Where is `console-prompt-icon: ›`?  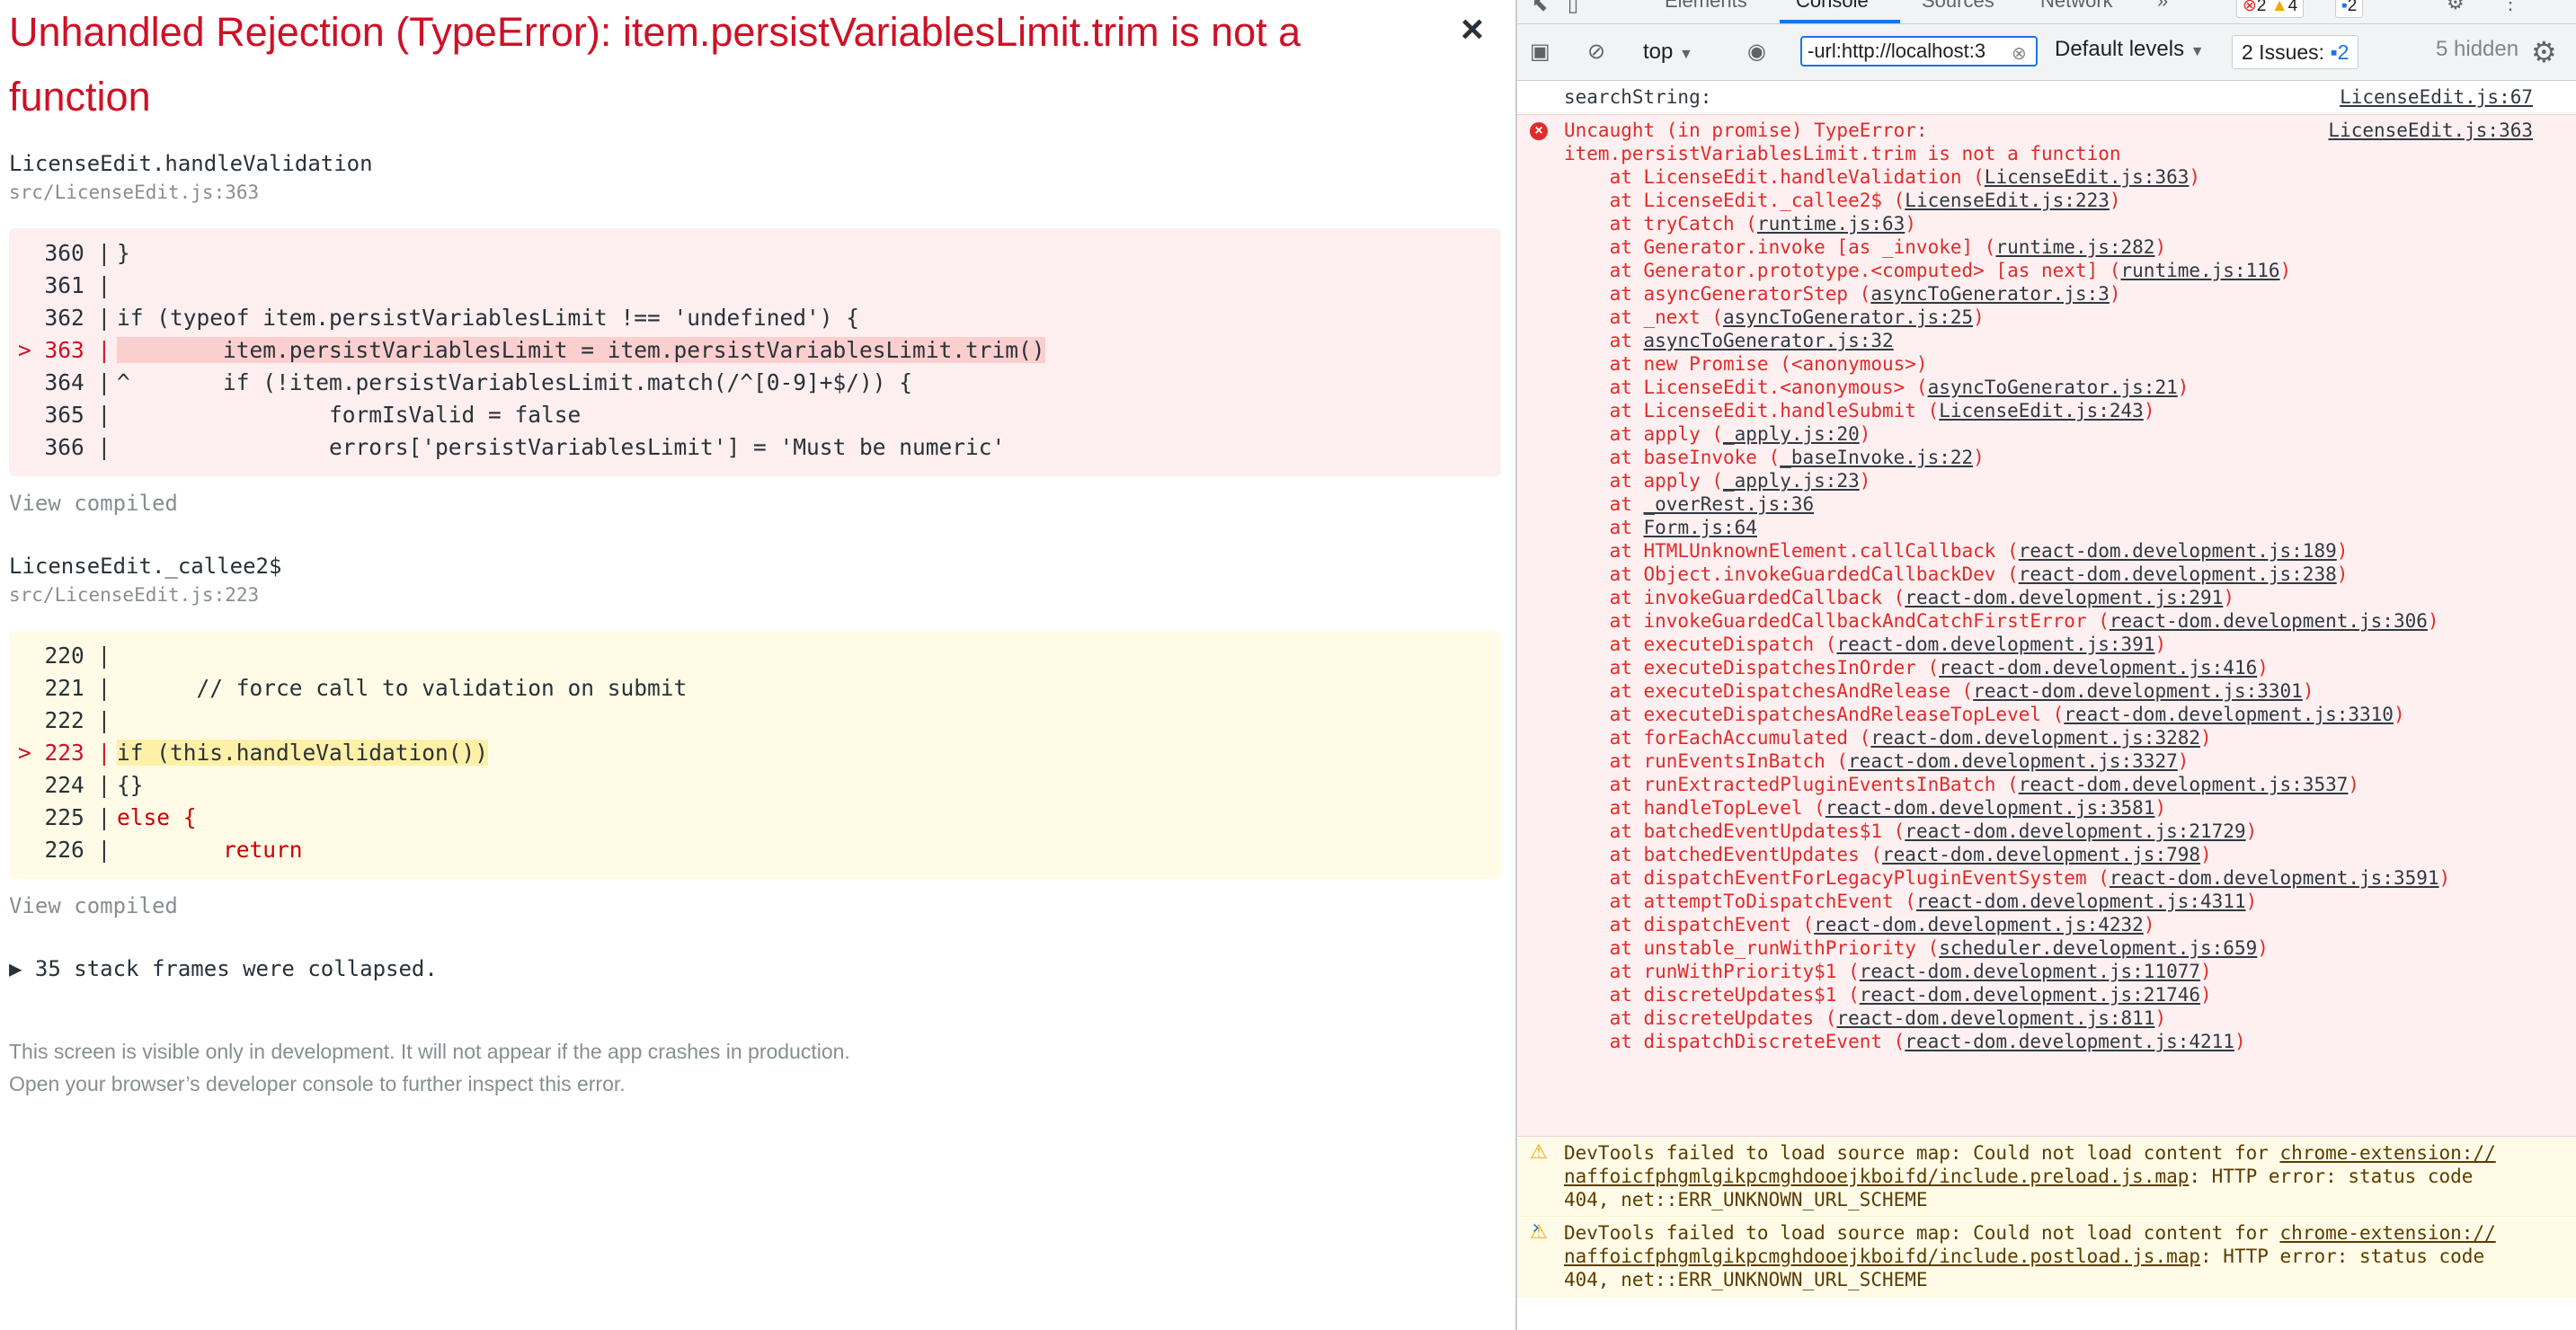
console-prompt-icon: › is located at coordinates (1535, 1228).